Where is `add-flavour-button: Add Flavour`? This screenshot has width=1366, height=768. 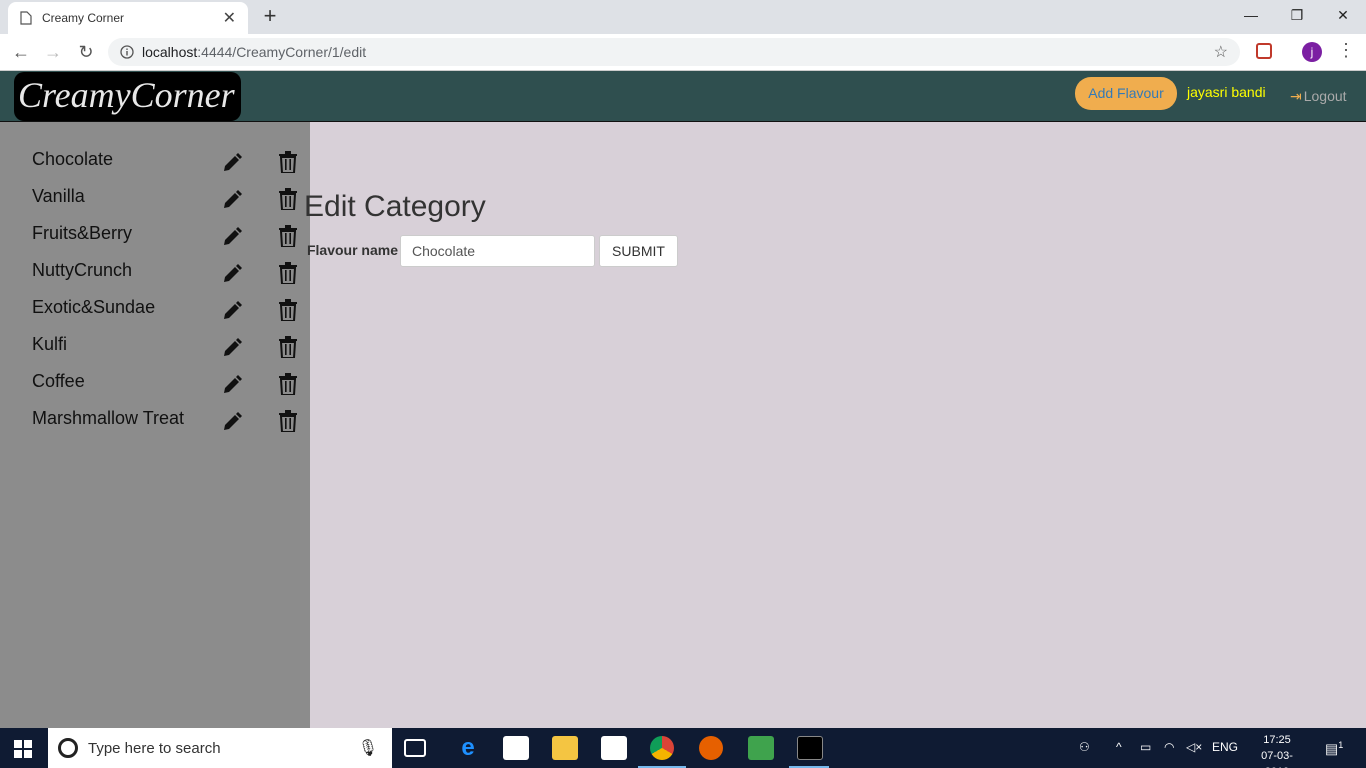 add-flavour-button: Add Flavour is located at coordinates (1126, 93).